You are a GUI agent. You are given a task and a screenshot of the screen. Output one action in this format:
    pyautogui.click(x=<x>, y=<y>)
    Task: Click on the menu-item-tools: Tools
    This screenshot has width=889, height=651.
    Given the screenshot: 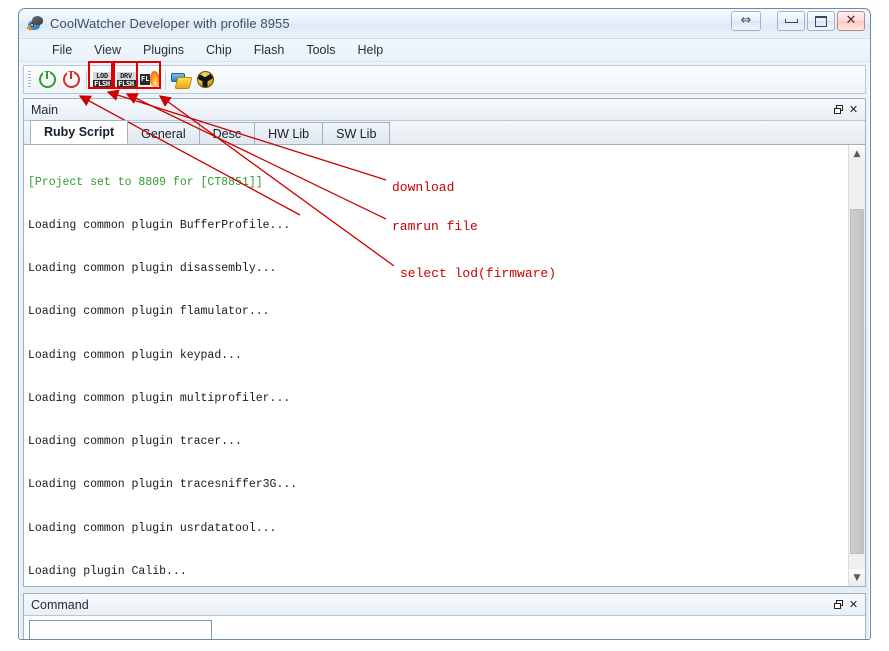 What is the action you would take?
    pyautogui.click(x=320, y=50)
    